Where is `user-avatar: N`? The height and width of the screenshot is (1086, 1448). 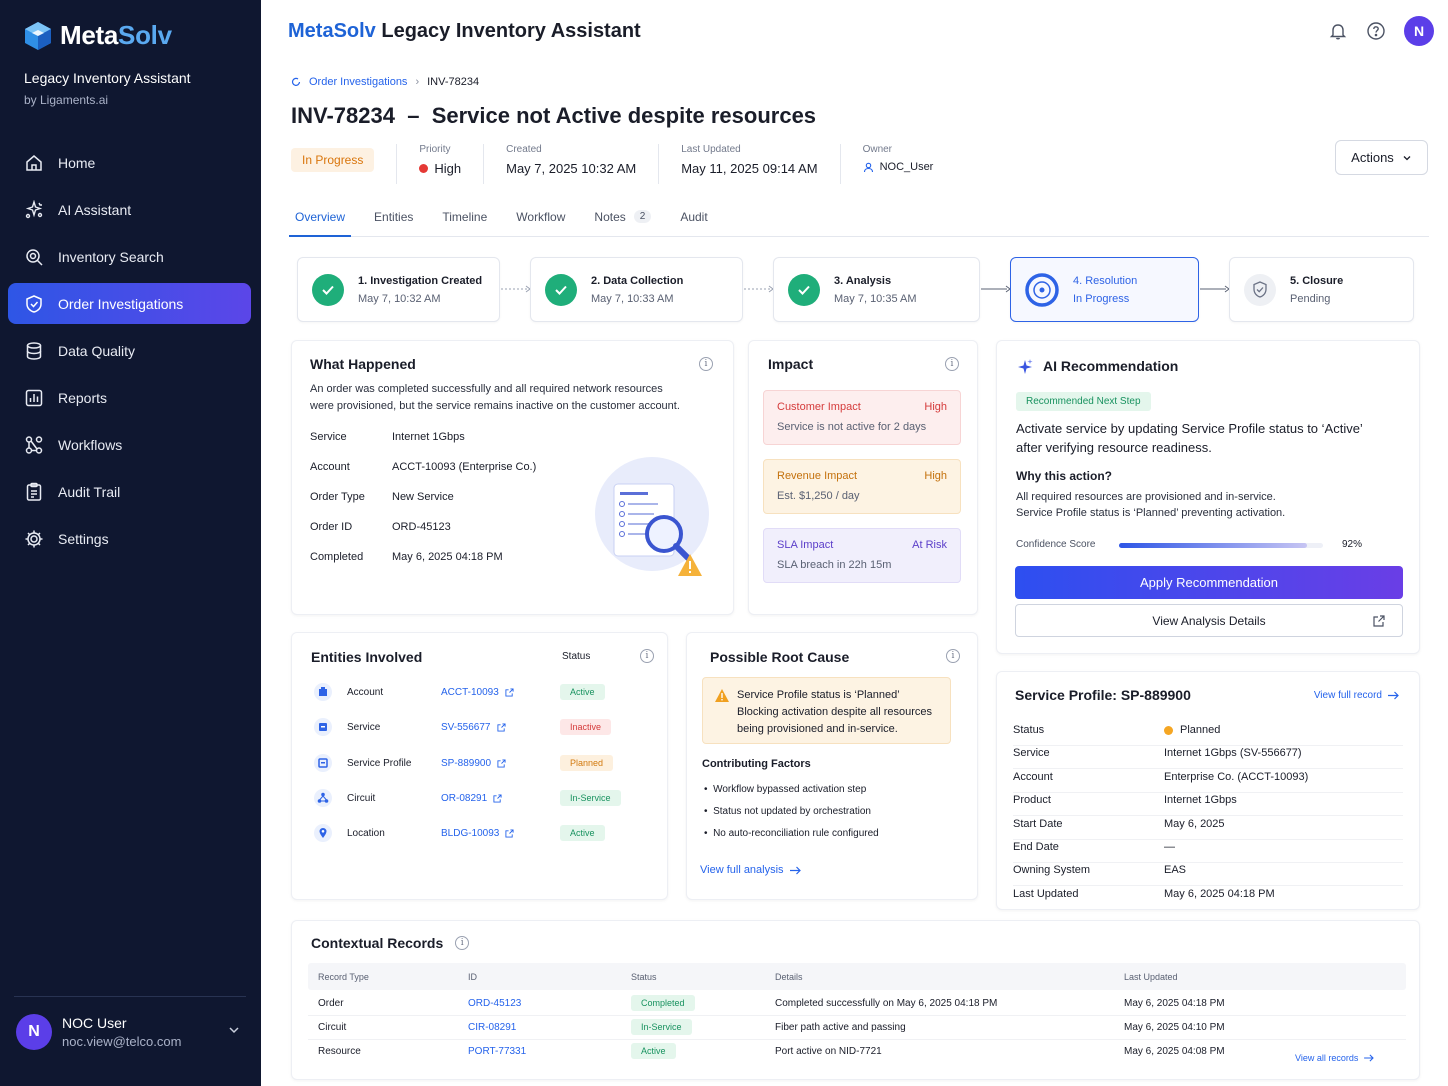
user-avatar: N is located at coordinates (1419, 31).